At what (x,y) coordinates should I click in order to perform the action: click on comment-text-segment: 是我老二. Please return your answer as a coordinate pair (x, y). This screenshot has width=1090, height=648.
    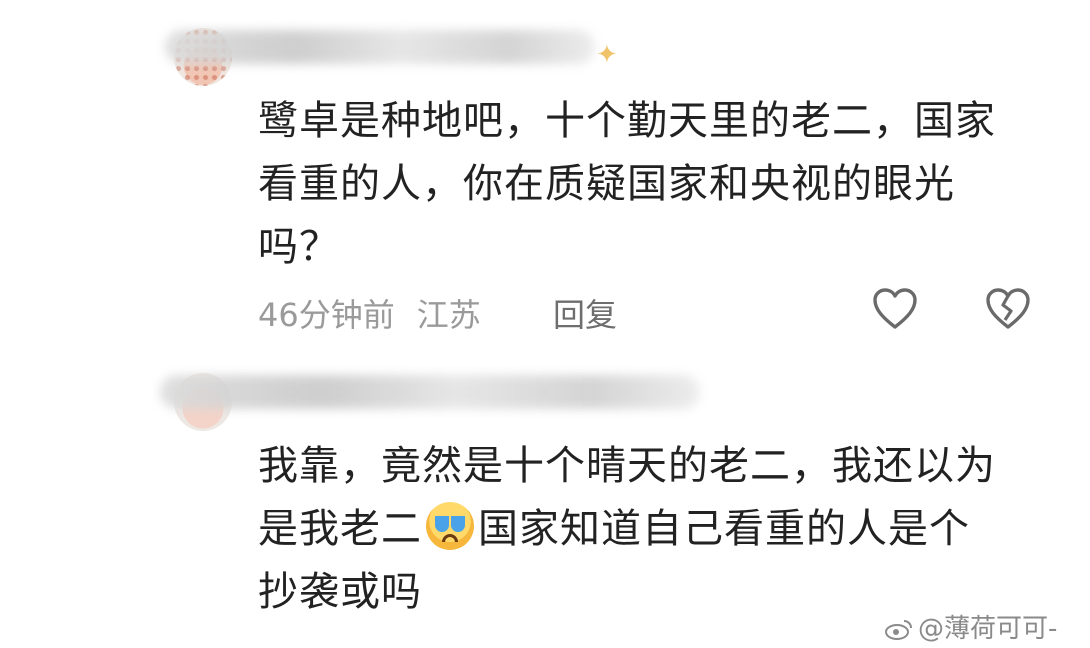
    Looking at the image, I should click on (340, 529).